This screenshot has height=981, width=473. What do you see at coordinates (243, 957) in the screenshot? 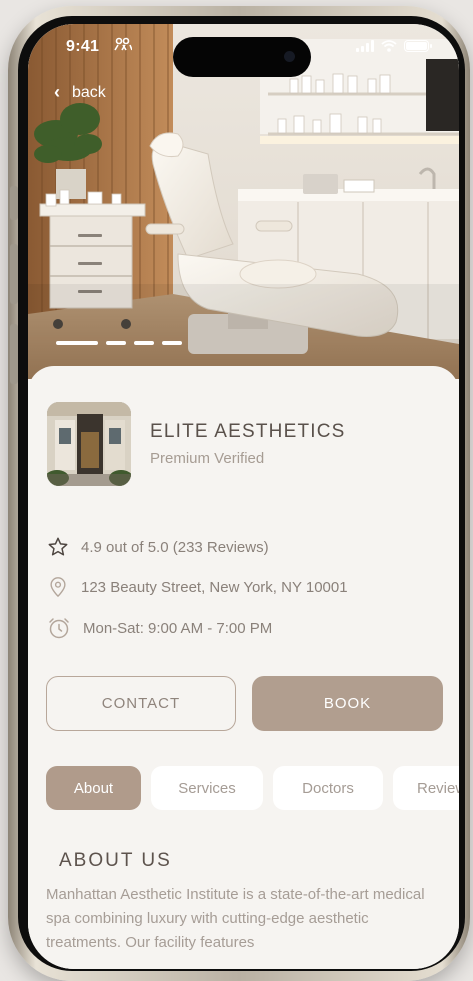
I see `scroll-fade` at bounding box center [243, 957].